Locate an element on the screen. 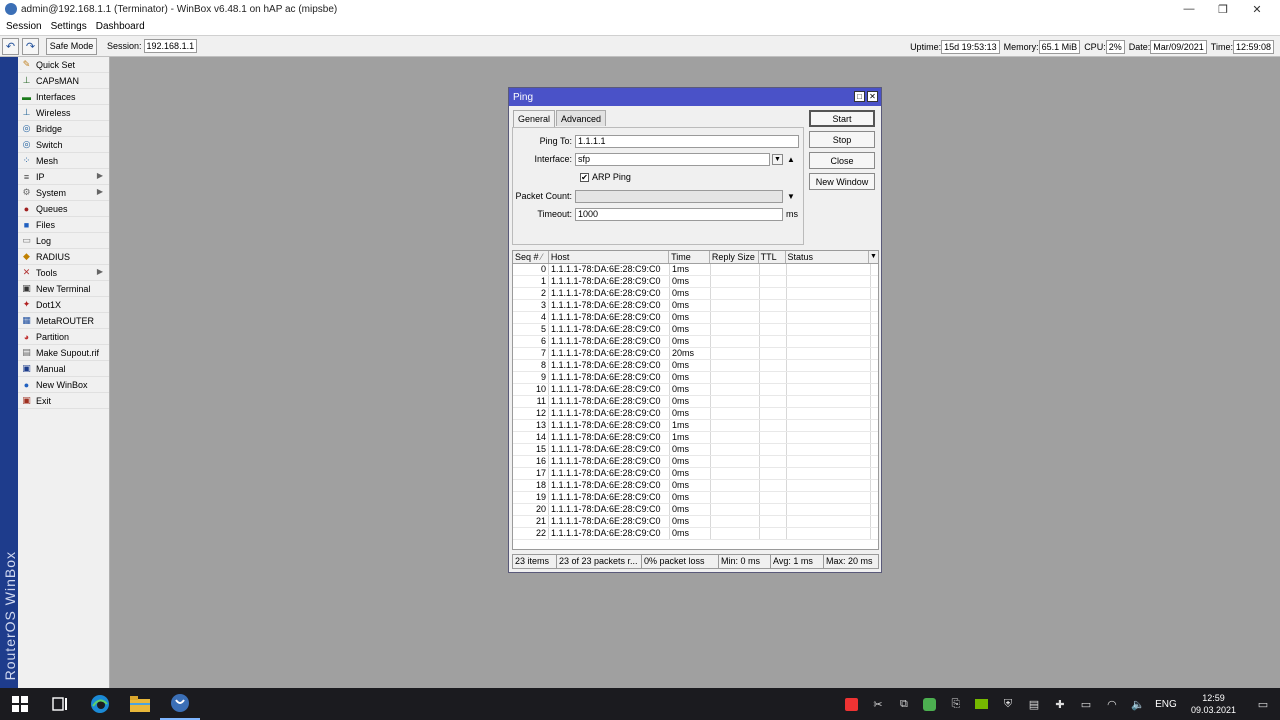 The width and height of the screenshot is (1280, 720). start-button: Start is located at coordinates (842, 118).